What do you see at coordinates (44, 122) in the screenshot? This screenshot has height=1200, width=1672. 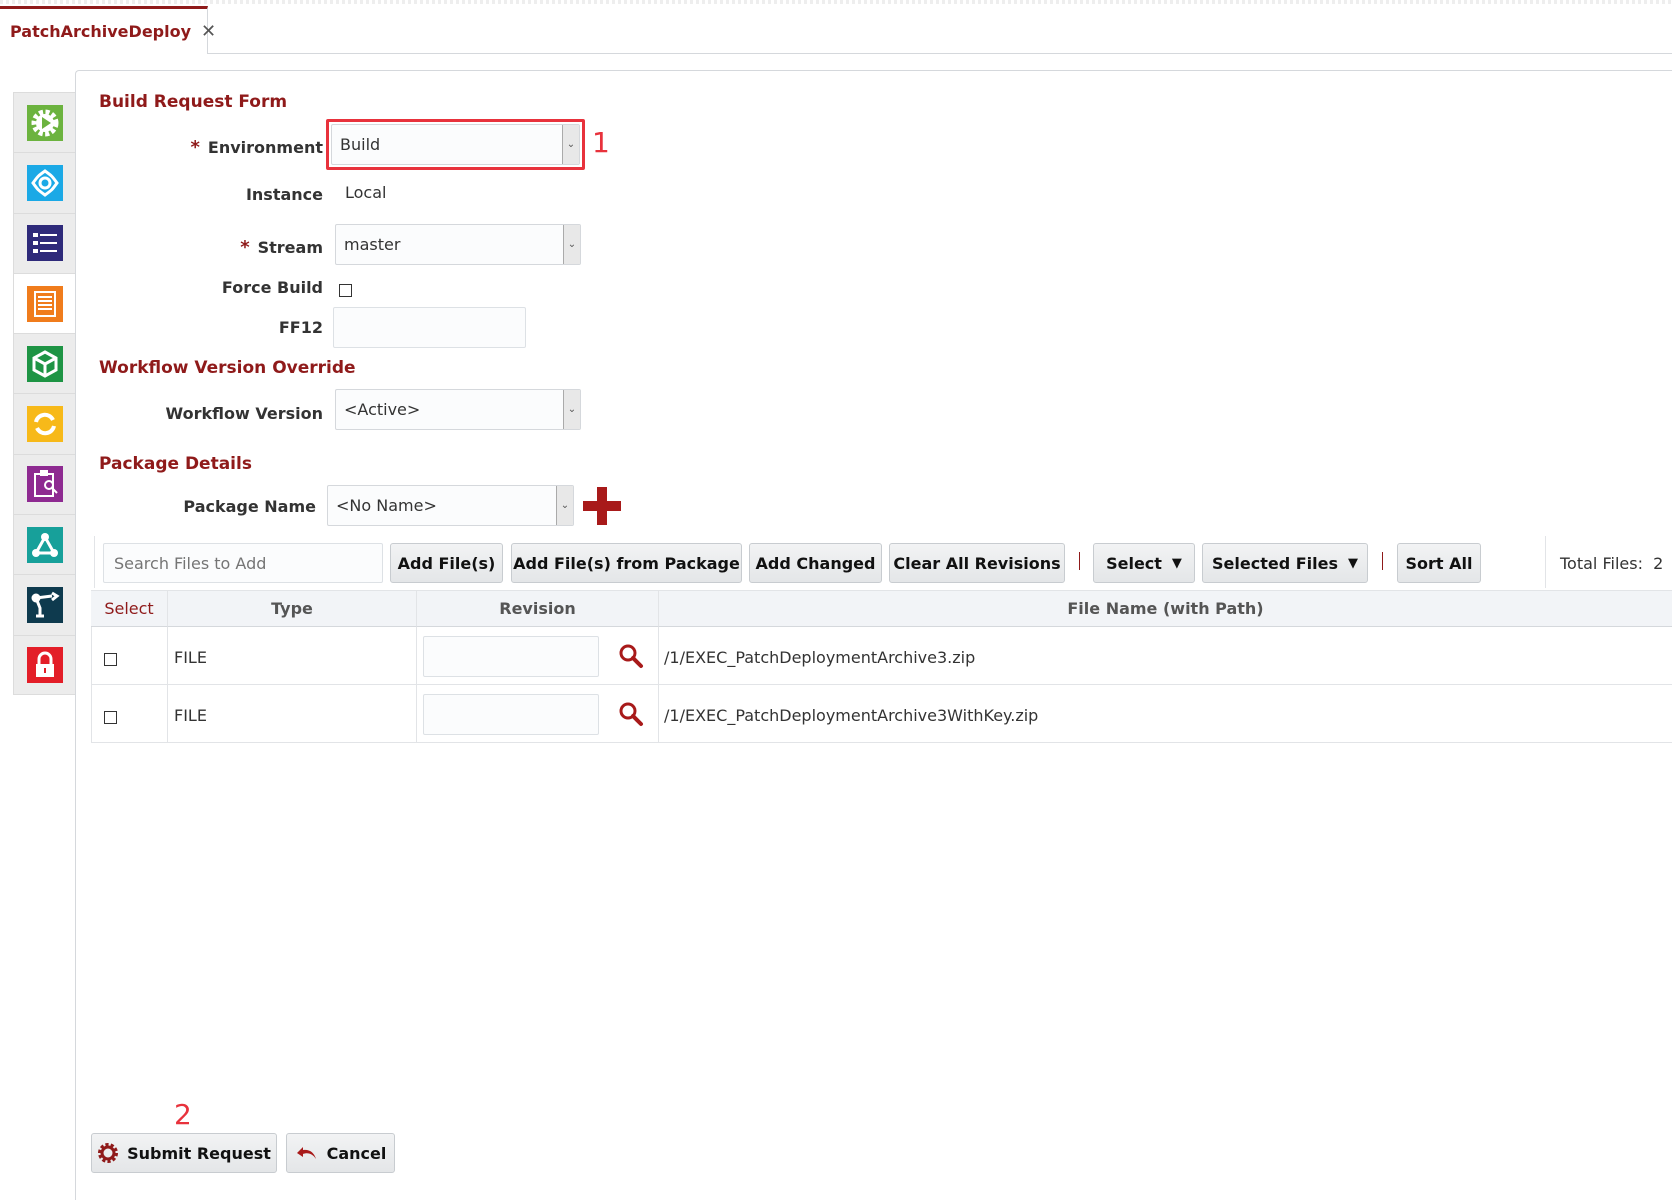 I see `gear-play-icon` at bounding box center [44, 122].